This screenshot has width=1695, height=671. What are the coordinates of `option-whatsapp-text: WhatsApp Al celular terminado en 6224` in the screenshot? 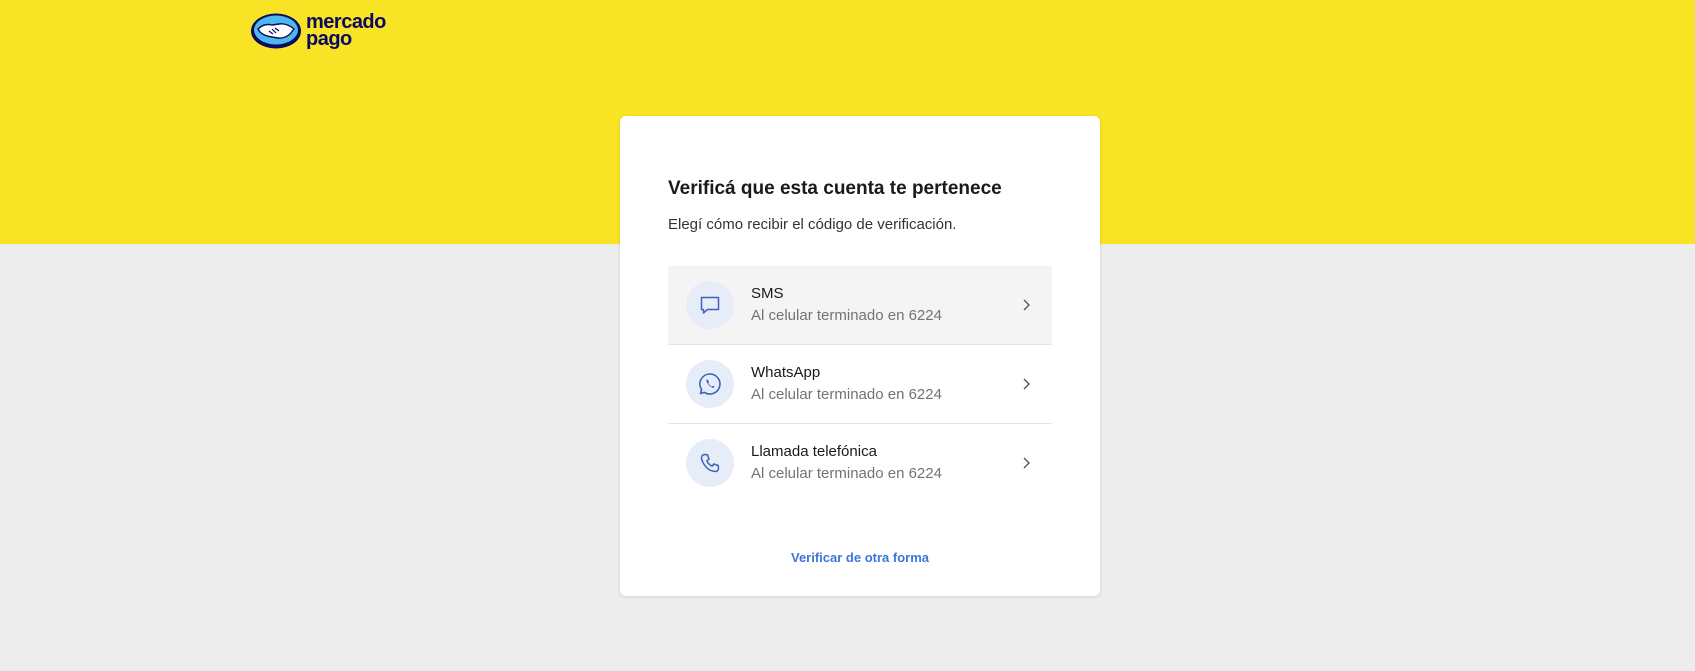 It's located at (846, 384).